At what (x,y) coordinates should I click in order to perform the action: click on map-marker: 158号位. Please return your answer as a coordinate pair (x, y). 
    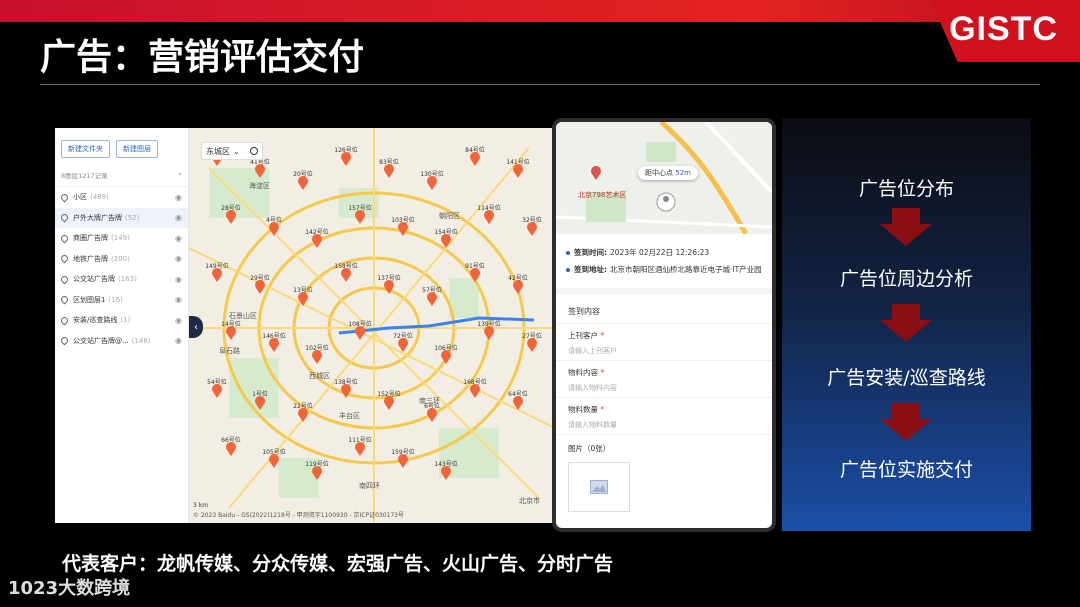
    Looking at the image, I should click on (346, 272).